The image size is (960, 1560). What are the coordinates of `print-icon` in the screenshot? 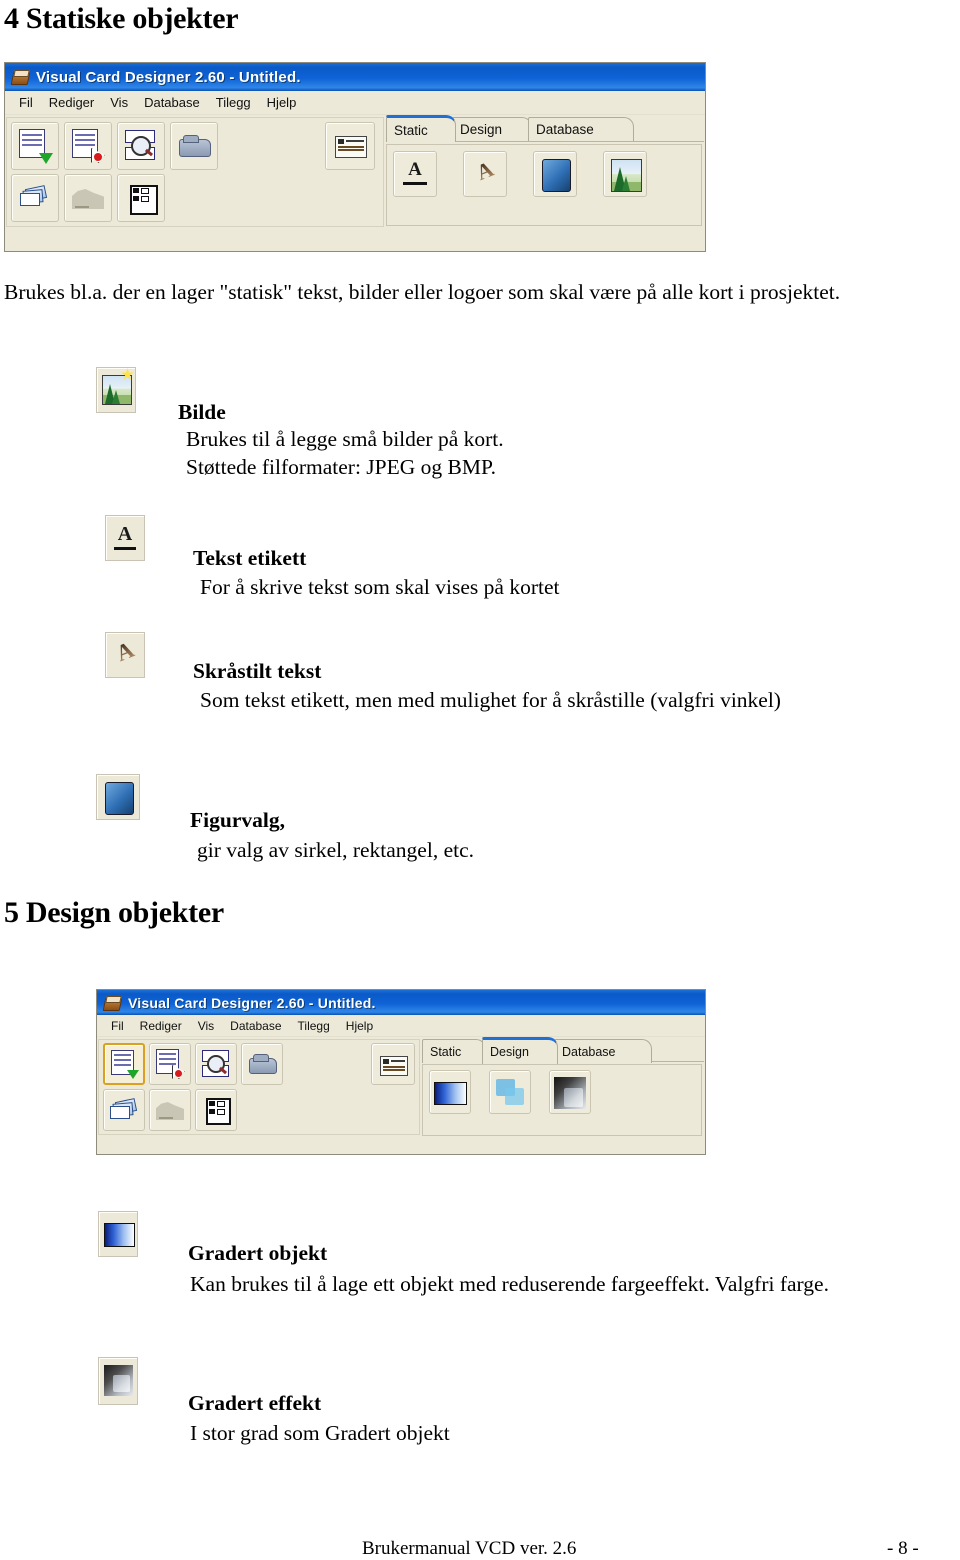 It's located at (194, 146).